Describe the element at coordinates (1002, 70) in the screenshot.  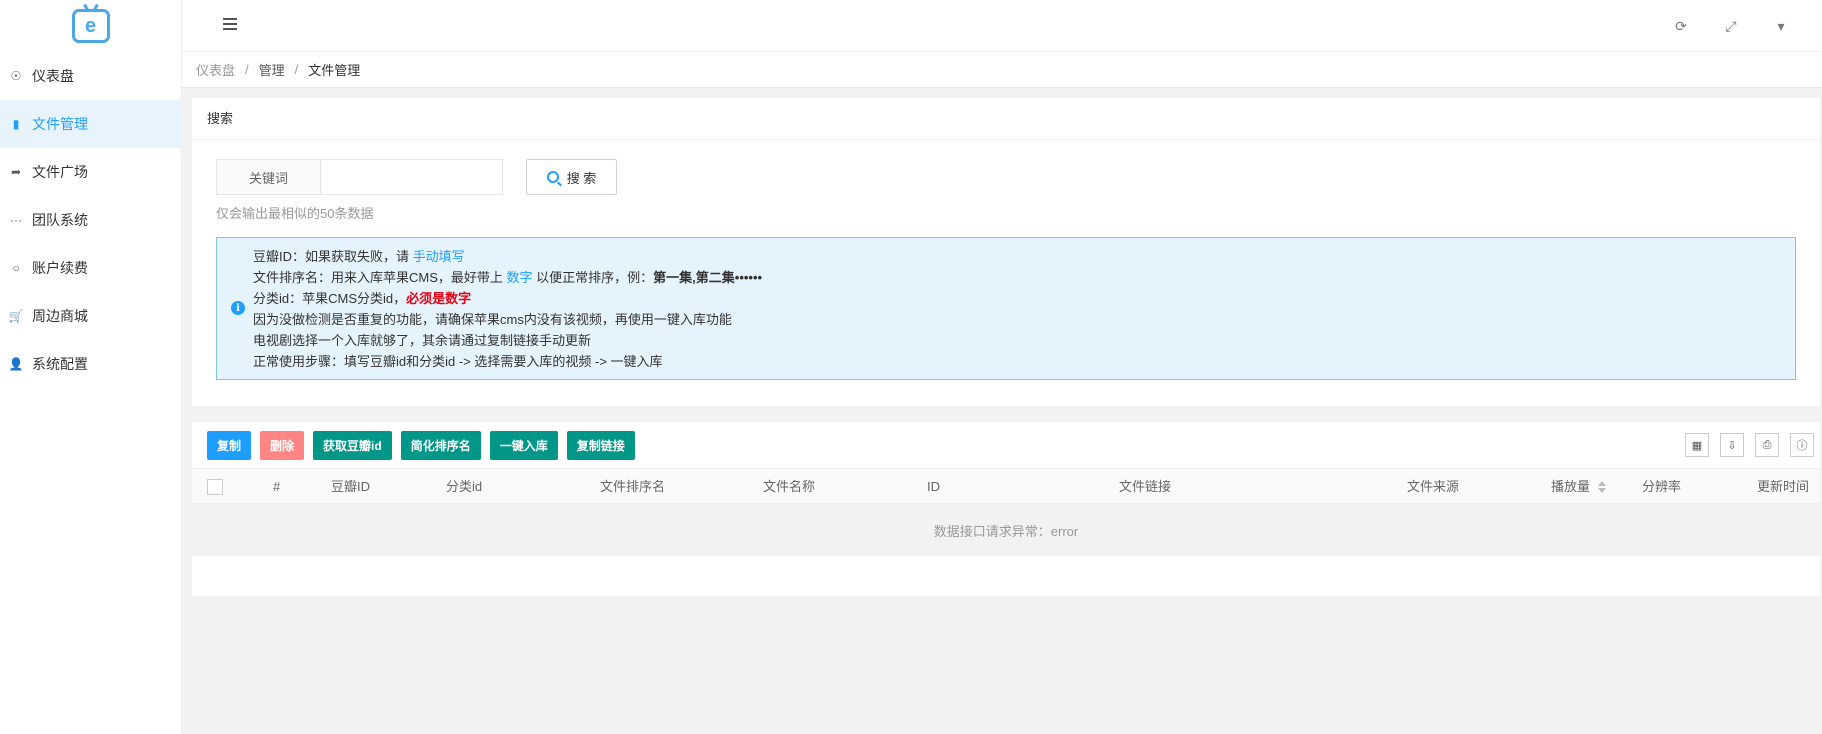
I see `breadcrumb: 仪表盘 / 管理 / 文件管理` at that location.